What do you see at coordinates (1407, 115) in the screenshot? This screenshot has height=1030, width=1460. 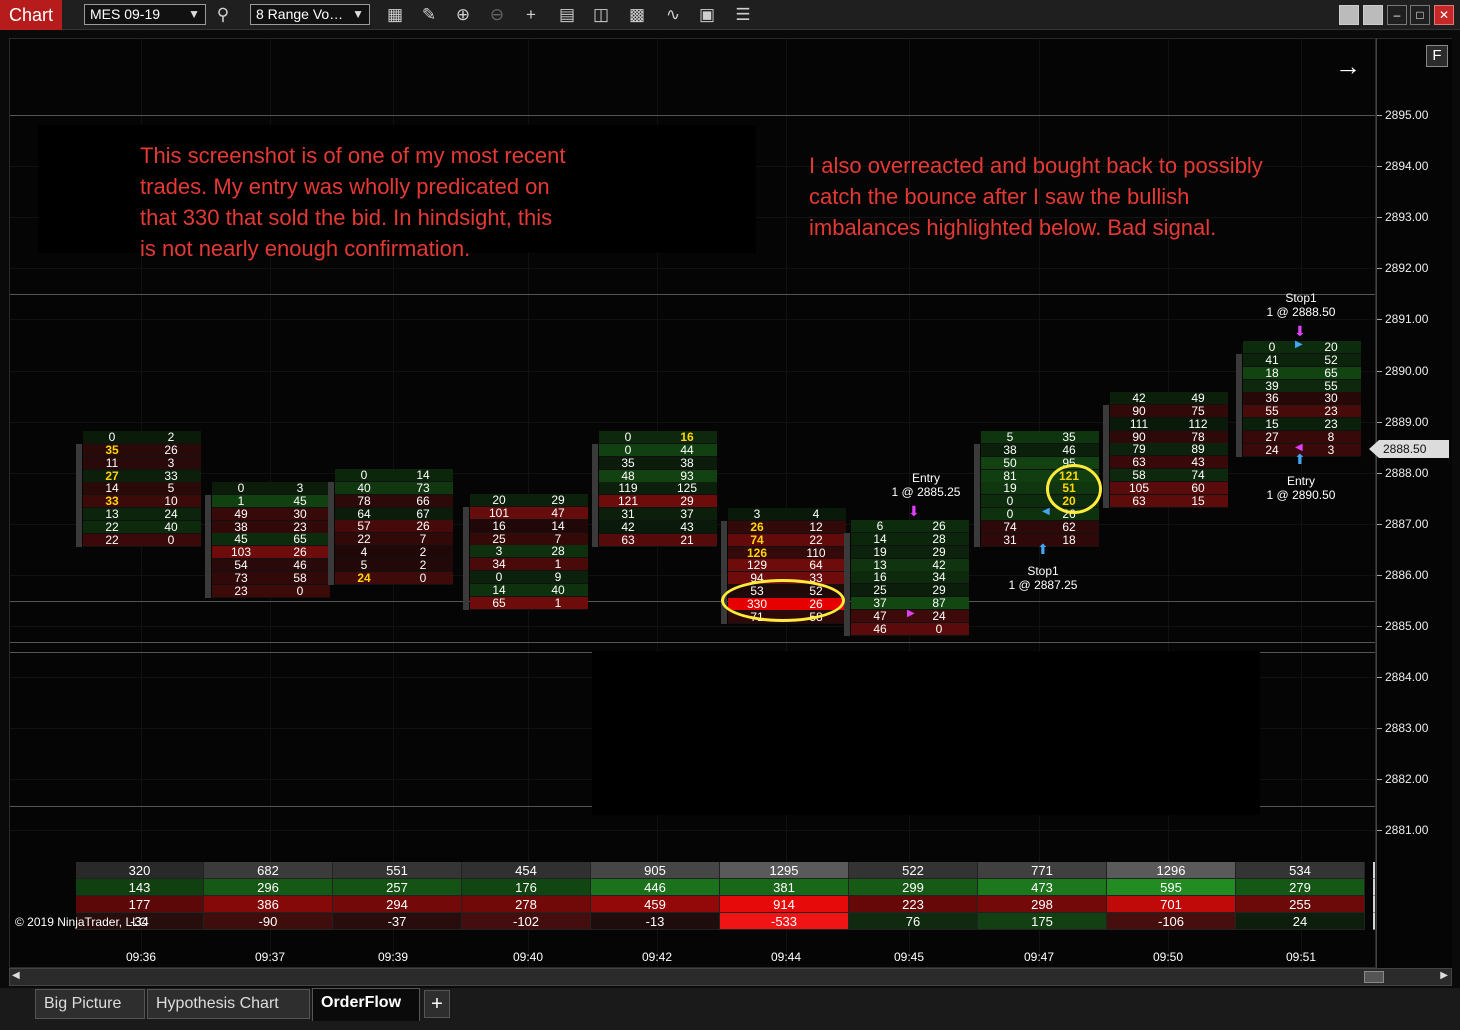 I see `price-label: 2895.00` at bounding box center [1407, 115].